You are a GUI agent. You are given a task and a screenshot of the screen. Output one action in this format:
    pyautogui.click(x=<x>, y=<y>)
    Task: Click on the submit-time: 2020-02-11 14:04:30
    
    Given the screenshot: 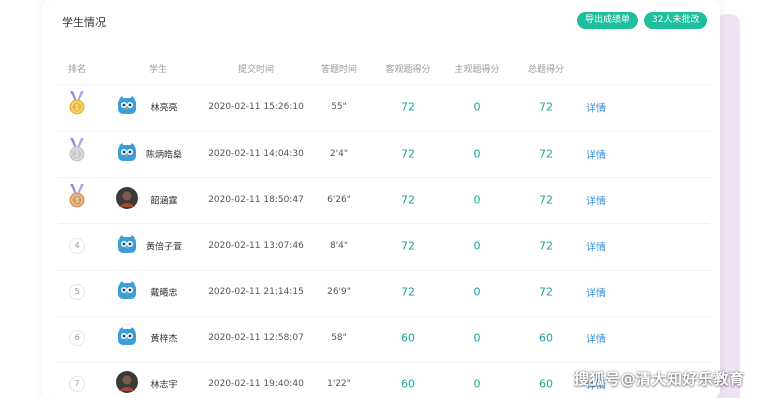 What is the action you would take?
    pyautogui.click(x=256, y=154)
    